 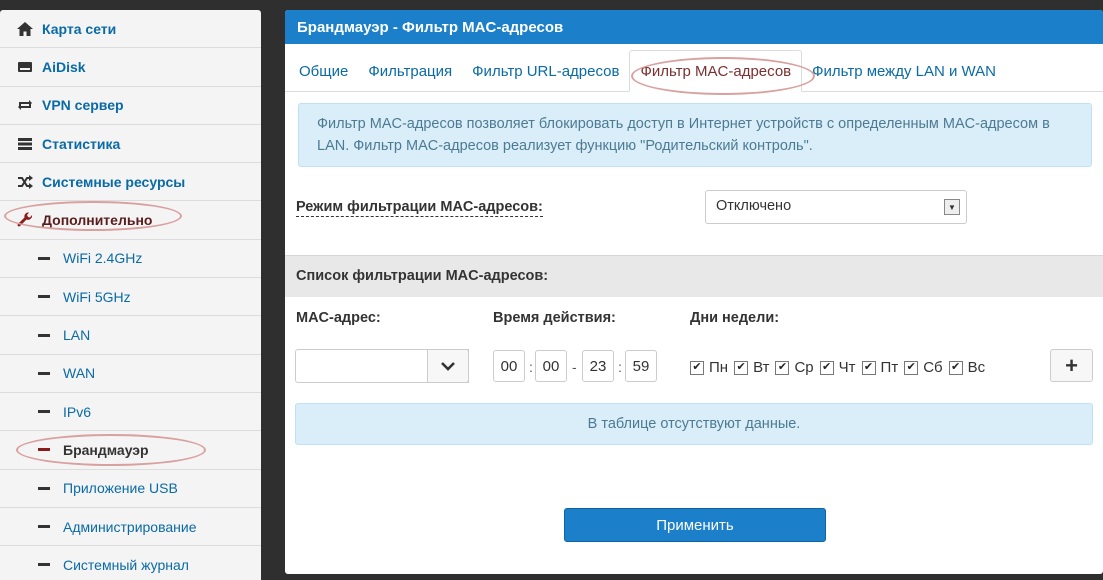 What do you see at coordinates (889, 367) in the screenshot?
I see `day-label: Пт` at bounding box center [889, 367].